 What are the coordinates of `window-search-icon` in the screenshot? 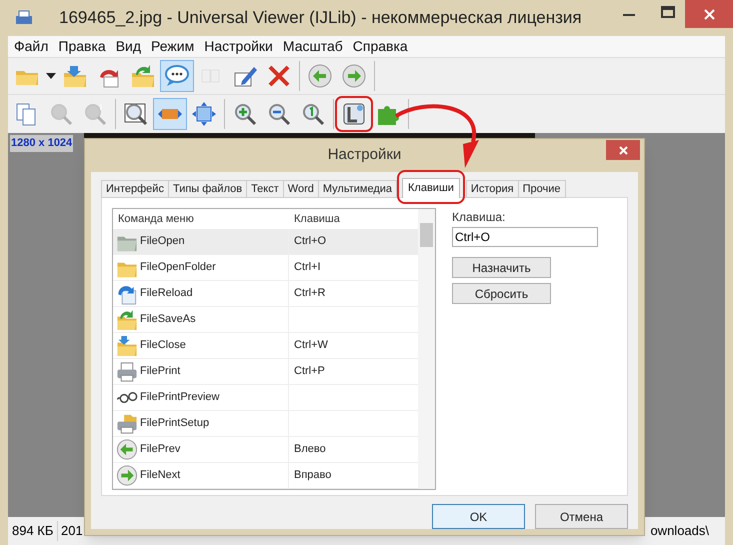 It's located at (136, 114).